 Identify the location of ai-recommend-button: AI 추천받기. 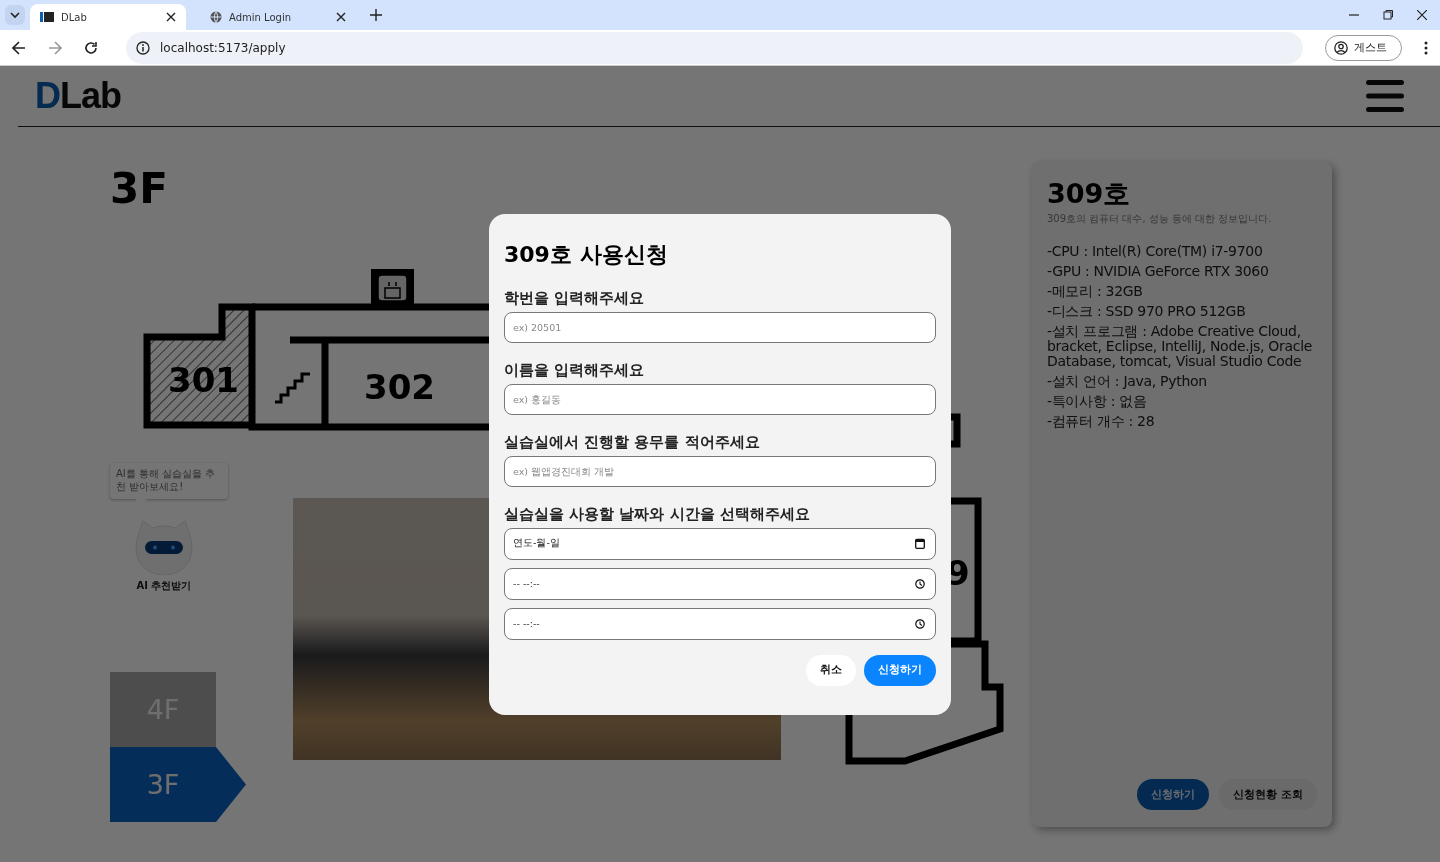
(164, 556).